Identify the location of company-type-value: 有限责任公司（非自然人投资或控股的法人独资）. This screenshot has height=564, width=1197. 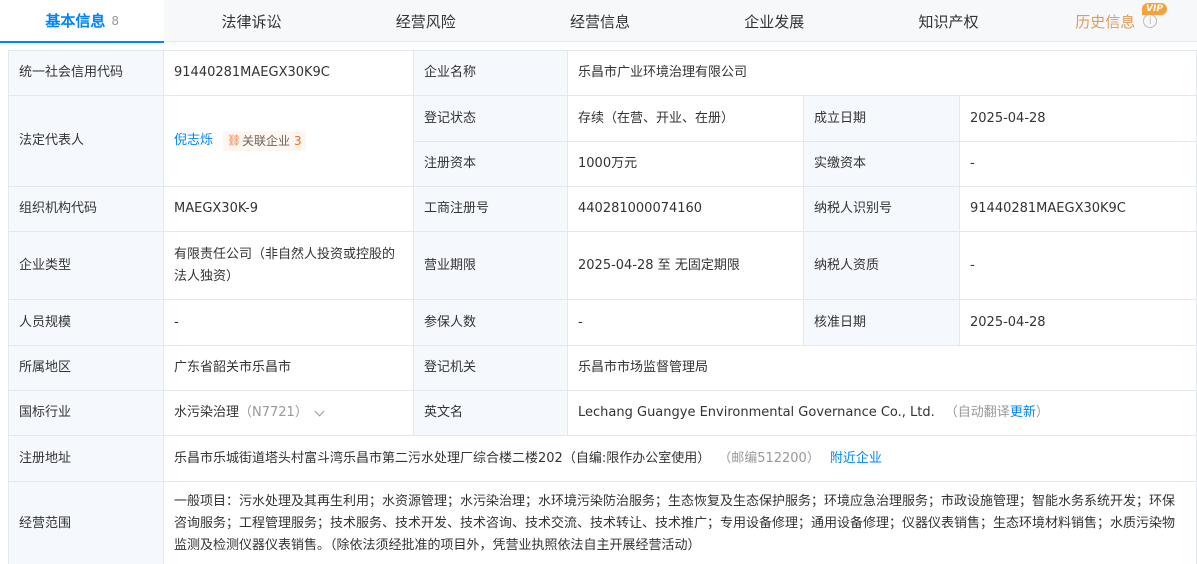
(289, 266).